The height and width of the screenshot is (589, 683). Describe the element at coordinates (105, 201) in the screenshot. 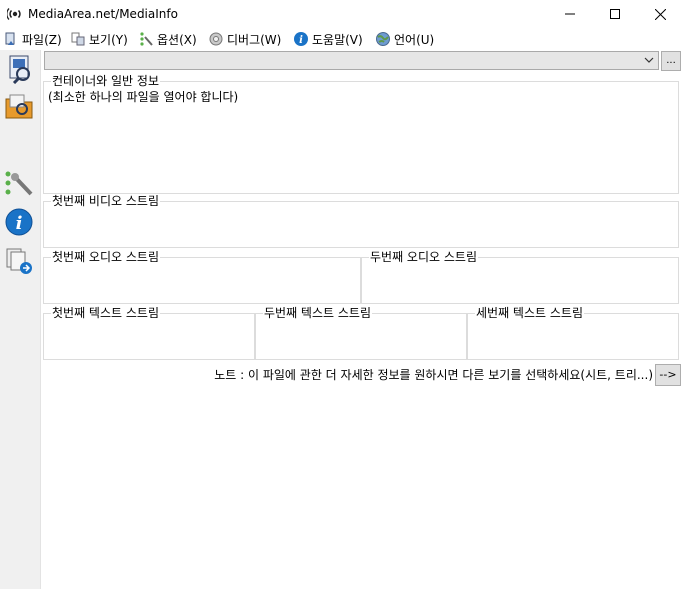

I see `video-stream-1-title: 첫번째 비디오 스트림` at that location.